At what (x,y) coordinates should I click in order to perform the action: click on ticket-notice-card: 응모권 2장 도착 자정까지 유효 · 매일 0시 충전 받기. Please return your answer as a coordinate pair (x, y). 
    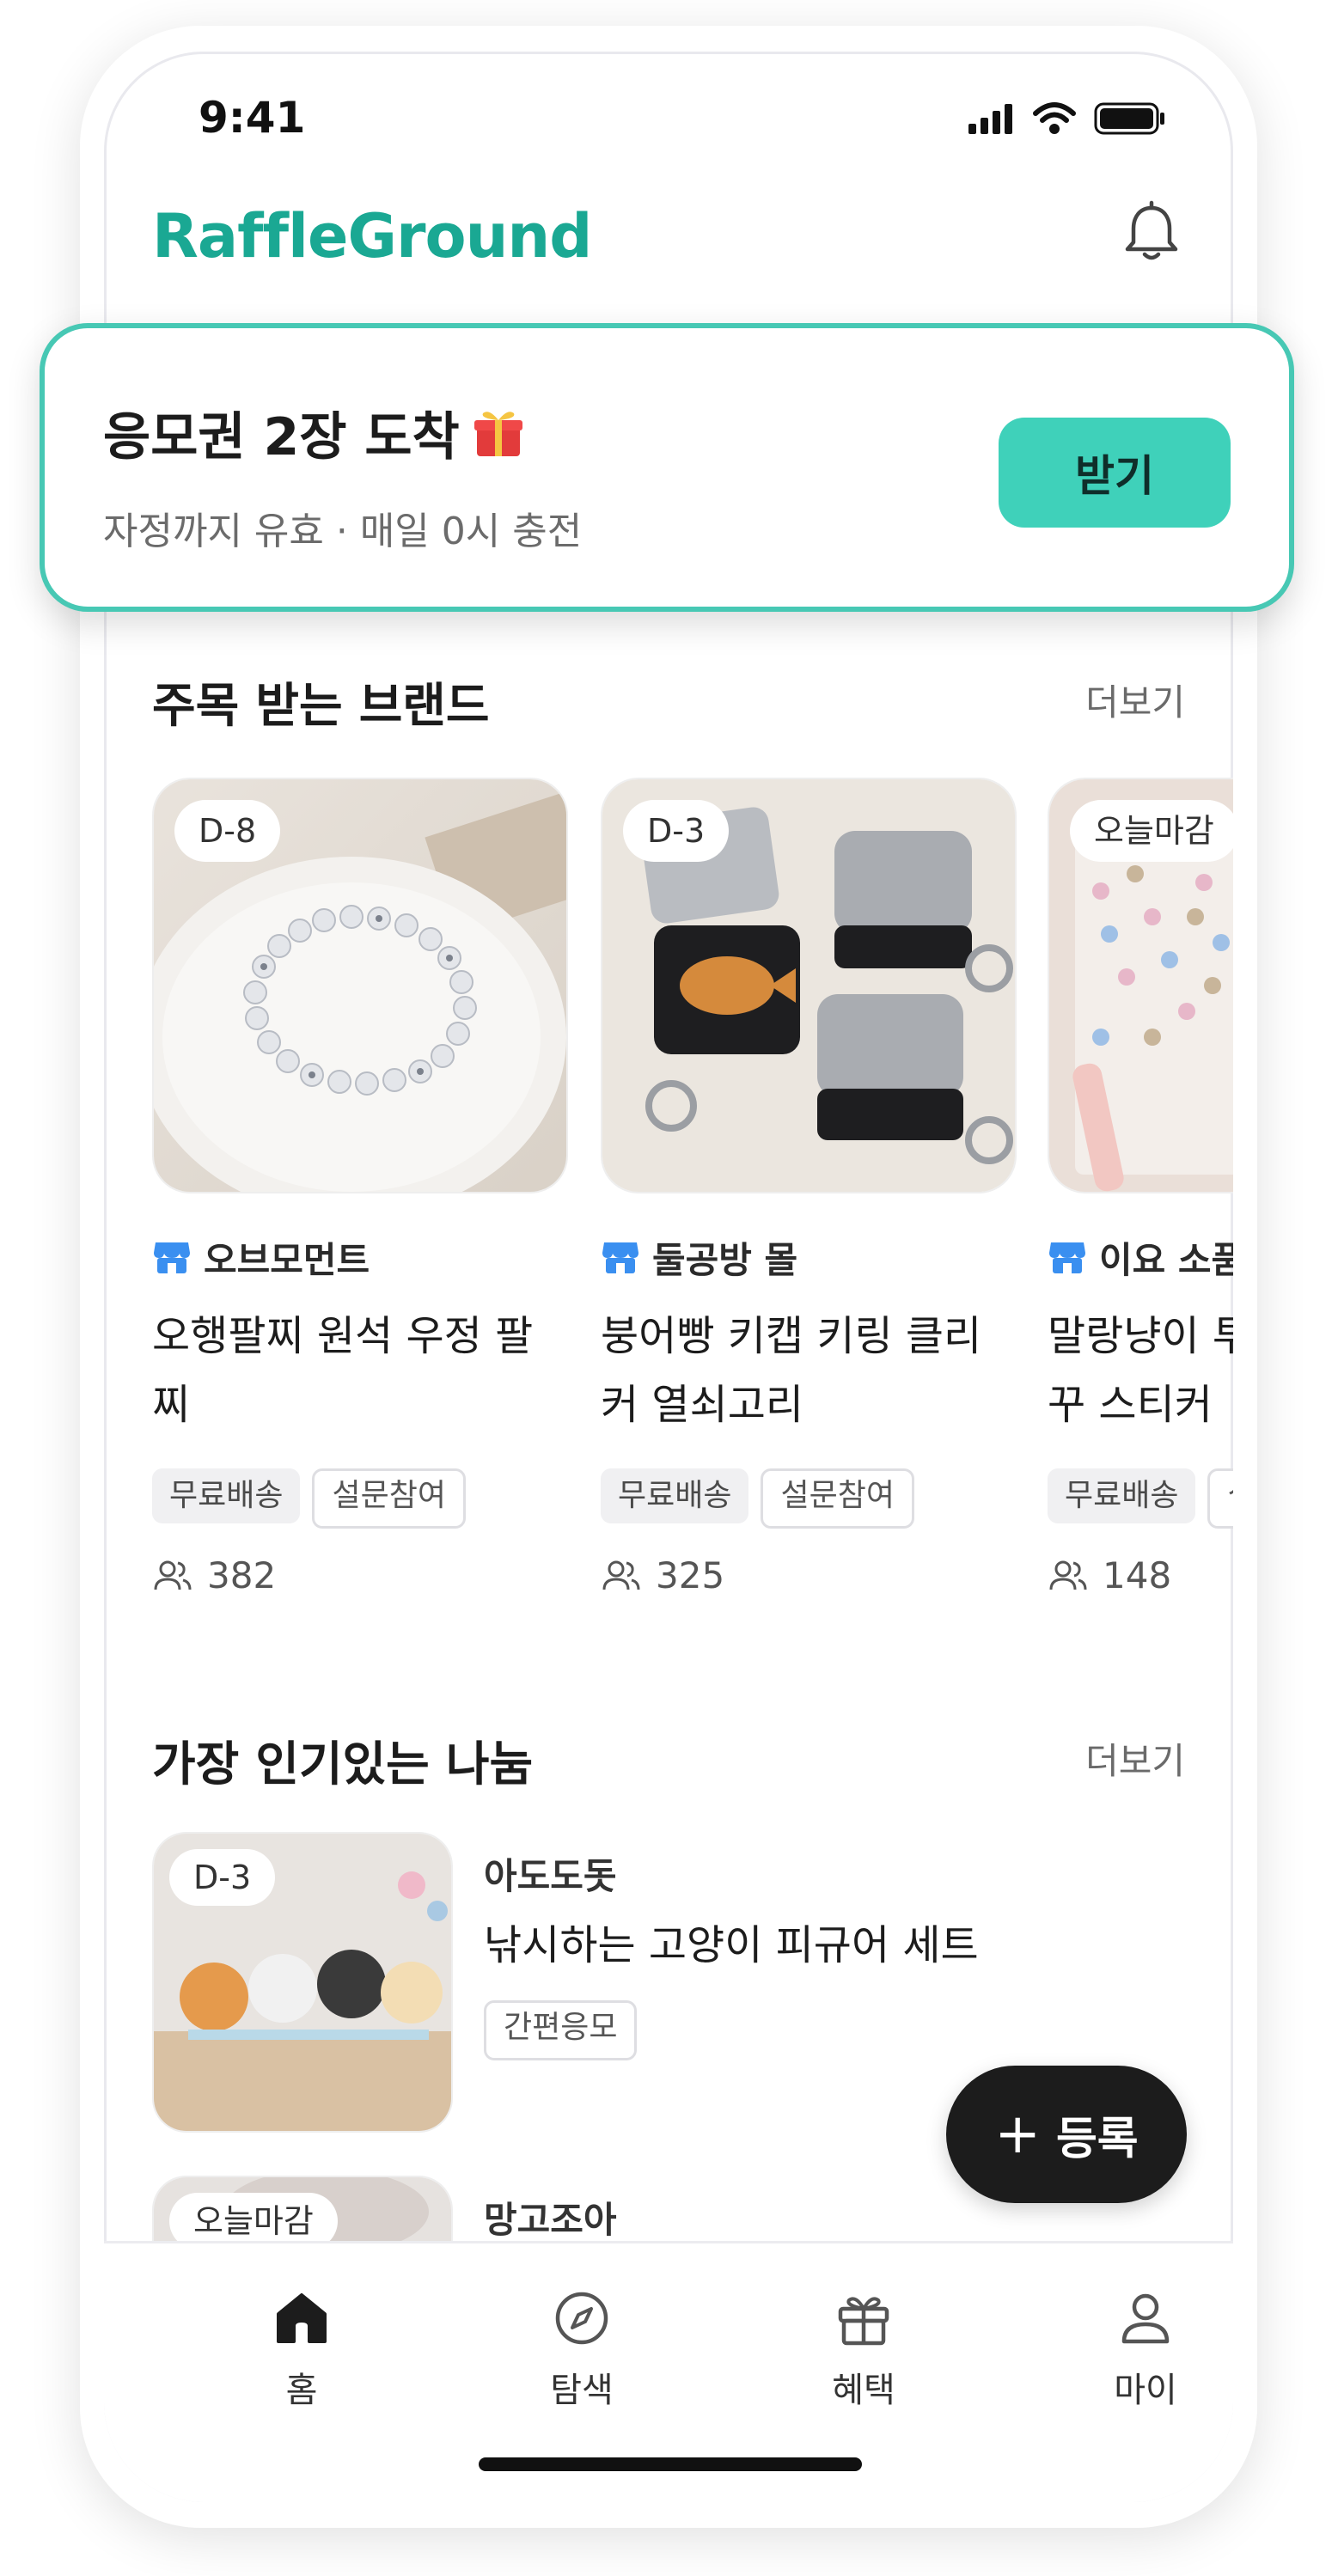
    Looking at the image, I should click on (667, 467).